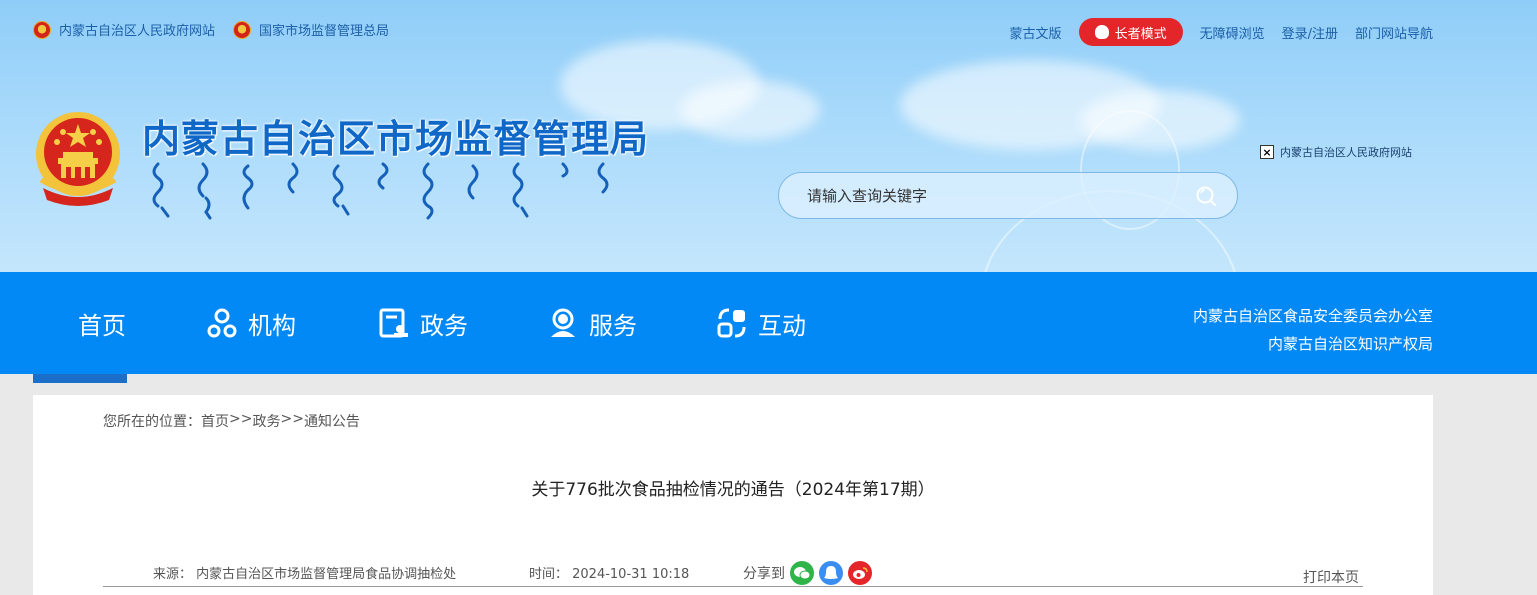 The height and width of the screenshot is (595, 1537). What do you see at coordinates (393, 323) in the screenshot?
I see `gov-affairs-icon` at bounding box center [393, 323].